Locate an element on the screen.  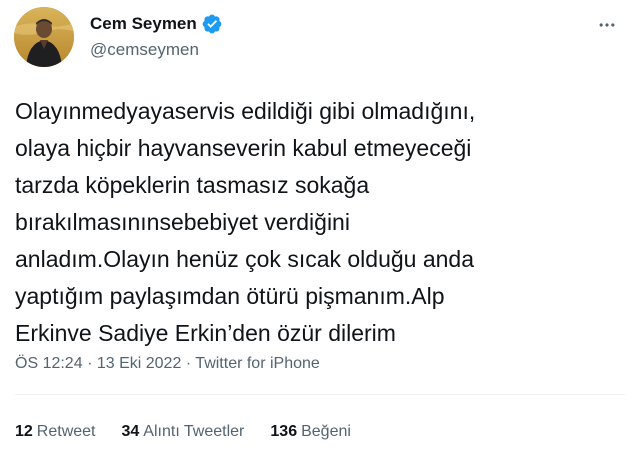
display-name: Cem Seymen is located at coordinates (143, 24).